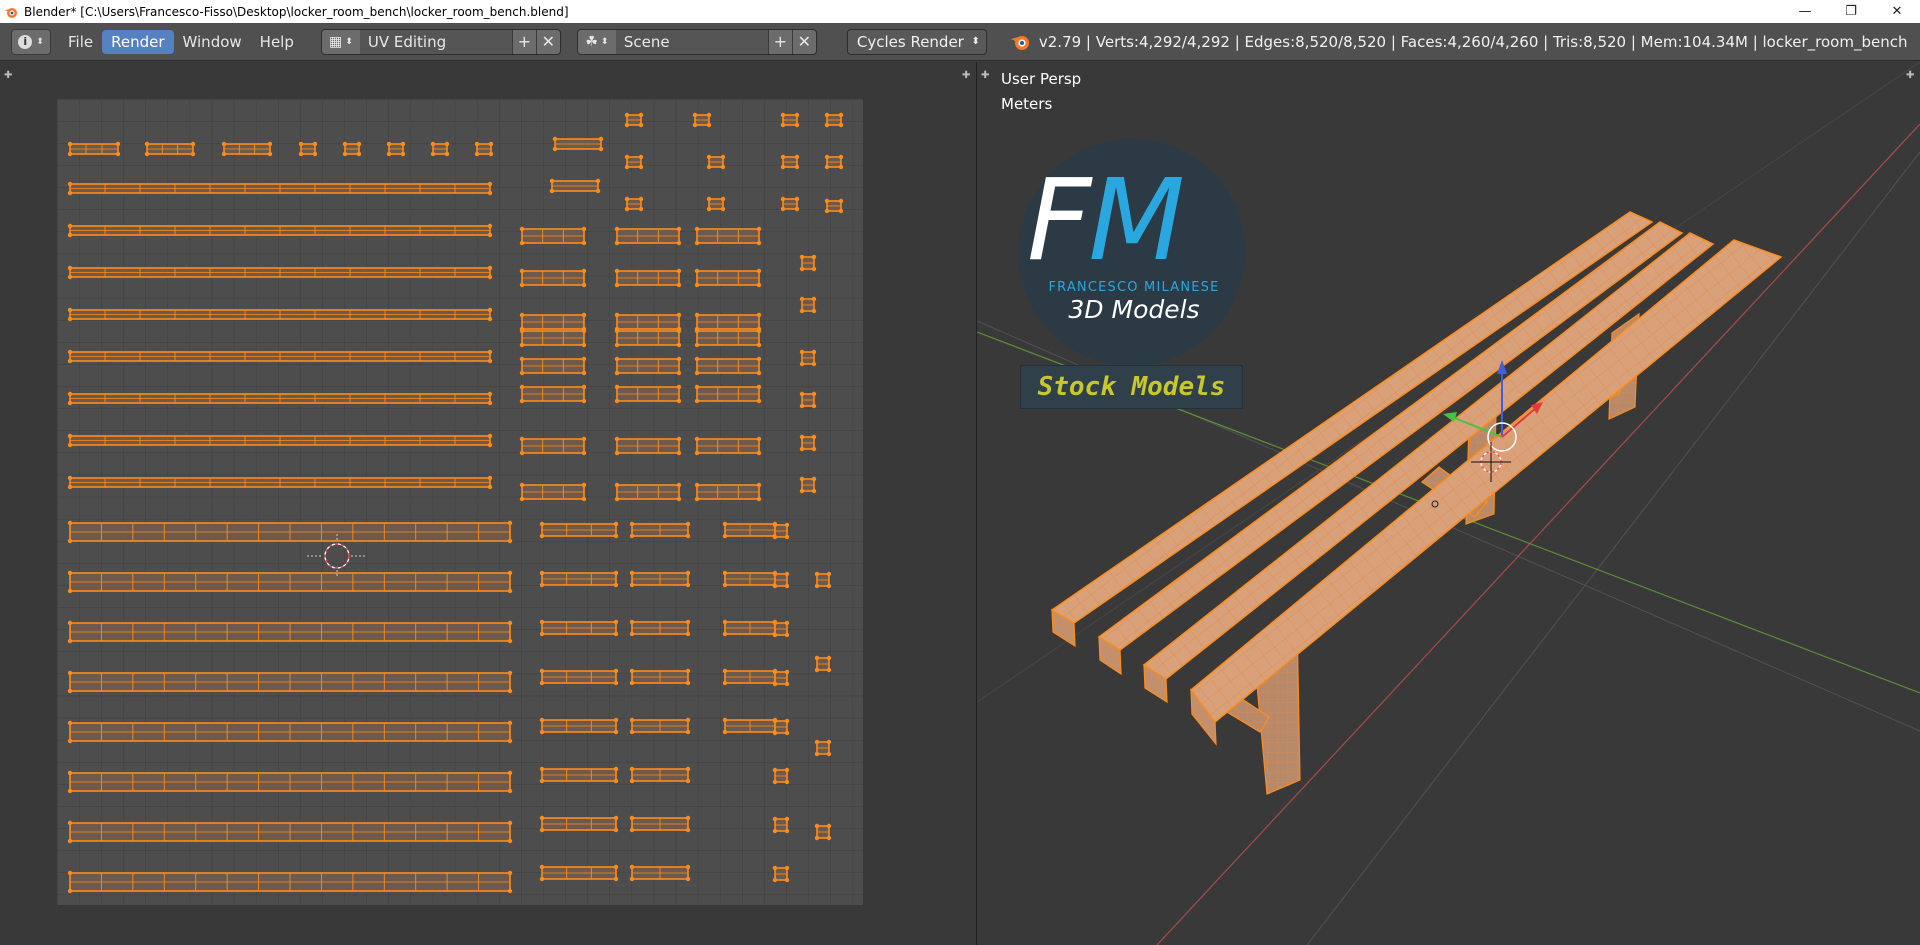  What do you see at coordinates (1136, 221) in the screenshot?
I see `logo-letter-m: M` at bounding box center [1136, 221].